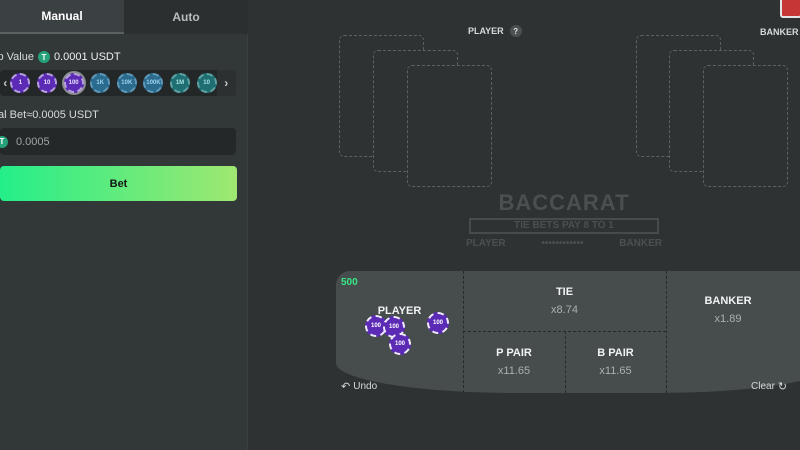  What do you see at coordinates (564, 202) in the screenshot?
I see `watermark-title: BACCARAT` at bounding box center [564, 202].